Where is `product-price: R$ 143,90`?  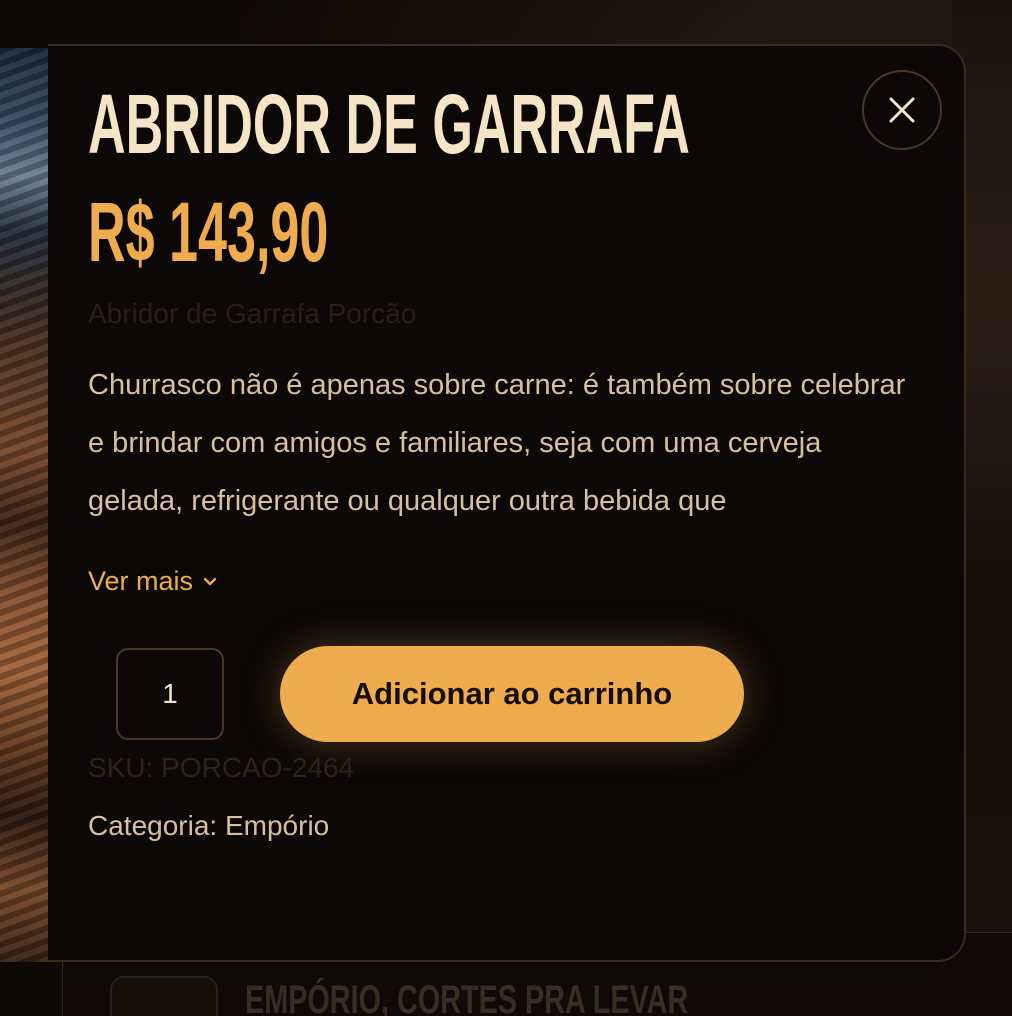
product-price: R$ 143,90 is located at coordinates (208, 232).